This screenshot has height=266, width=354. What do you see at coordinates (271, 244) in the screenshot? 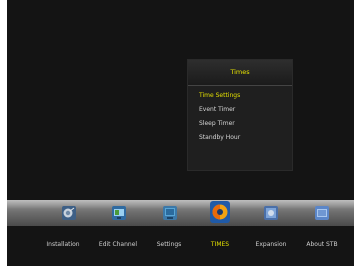
I see `menu-label-expansion: Expansion` at bounding box center [271, 244].